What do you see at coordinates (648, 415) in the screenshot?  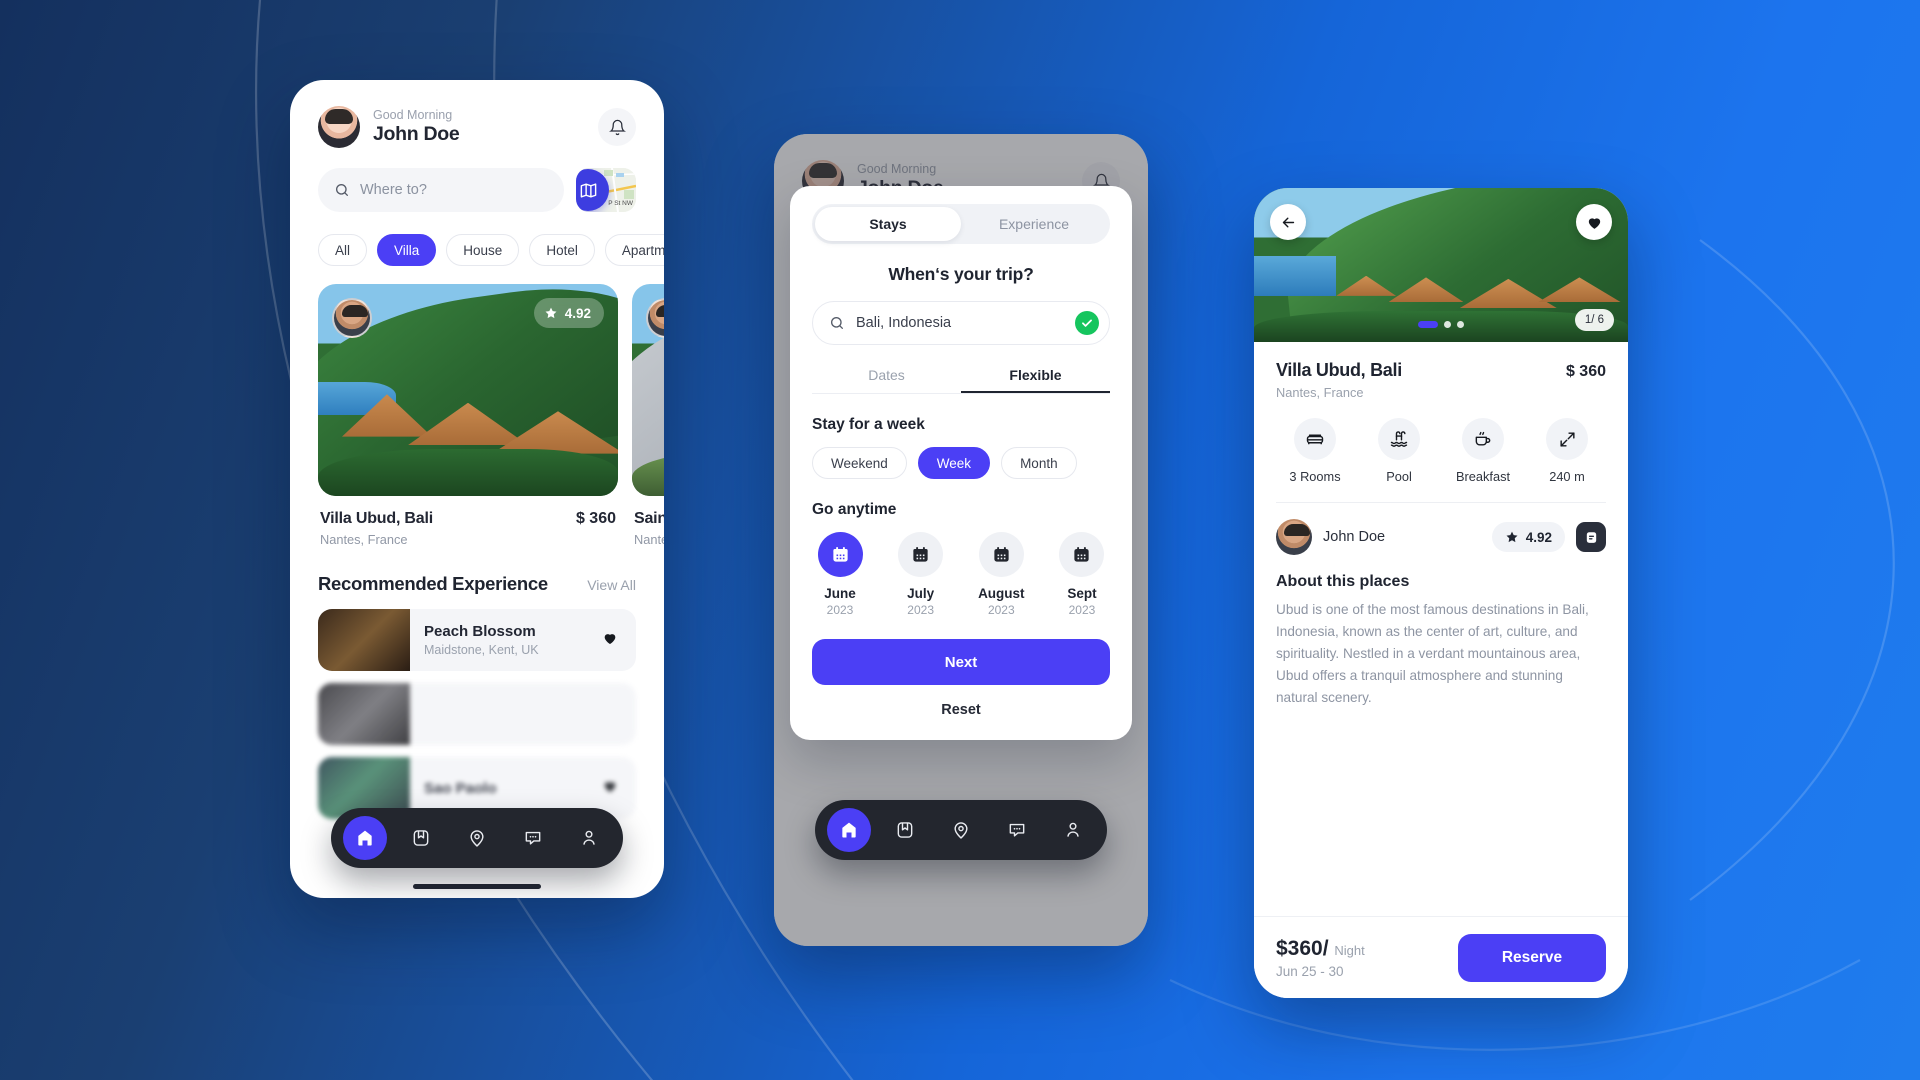 I see `listing-card: Saint Nantes` at bounding box center [648, 415].